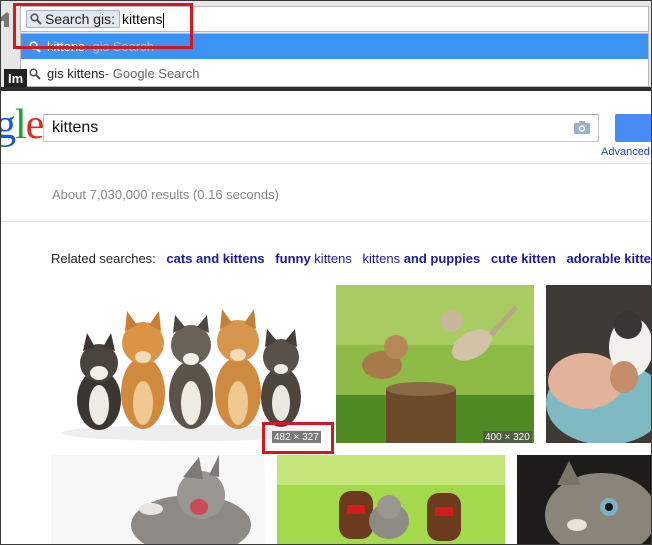 This screenshot has height=545, width=652. What do you see at coordinates (313, 258) in the screenshot?
I see `related-link-funny-kittens: funny kittens` at bounding box center [313, 258].